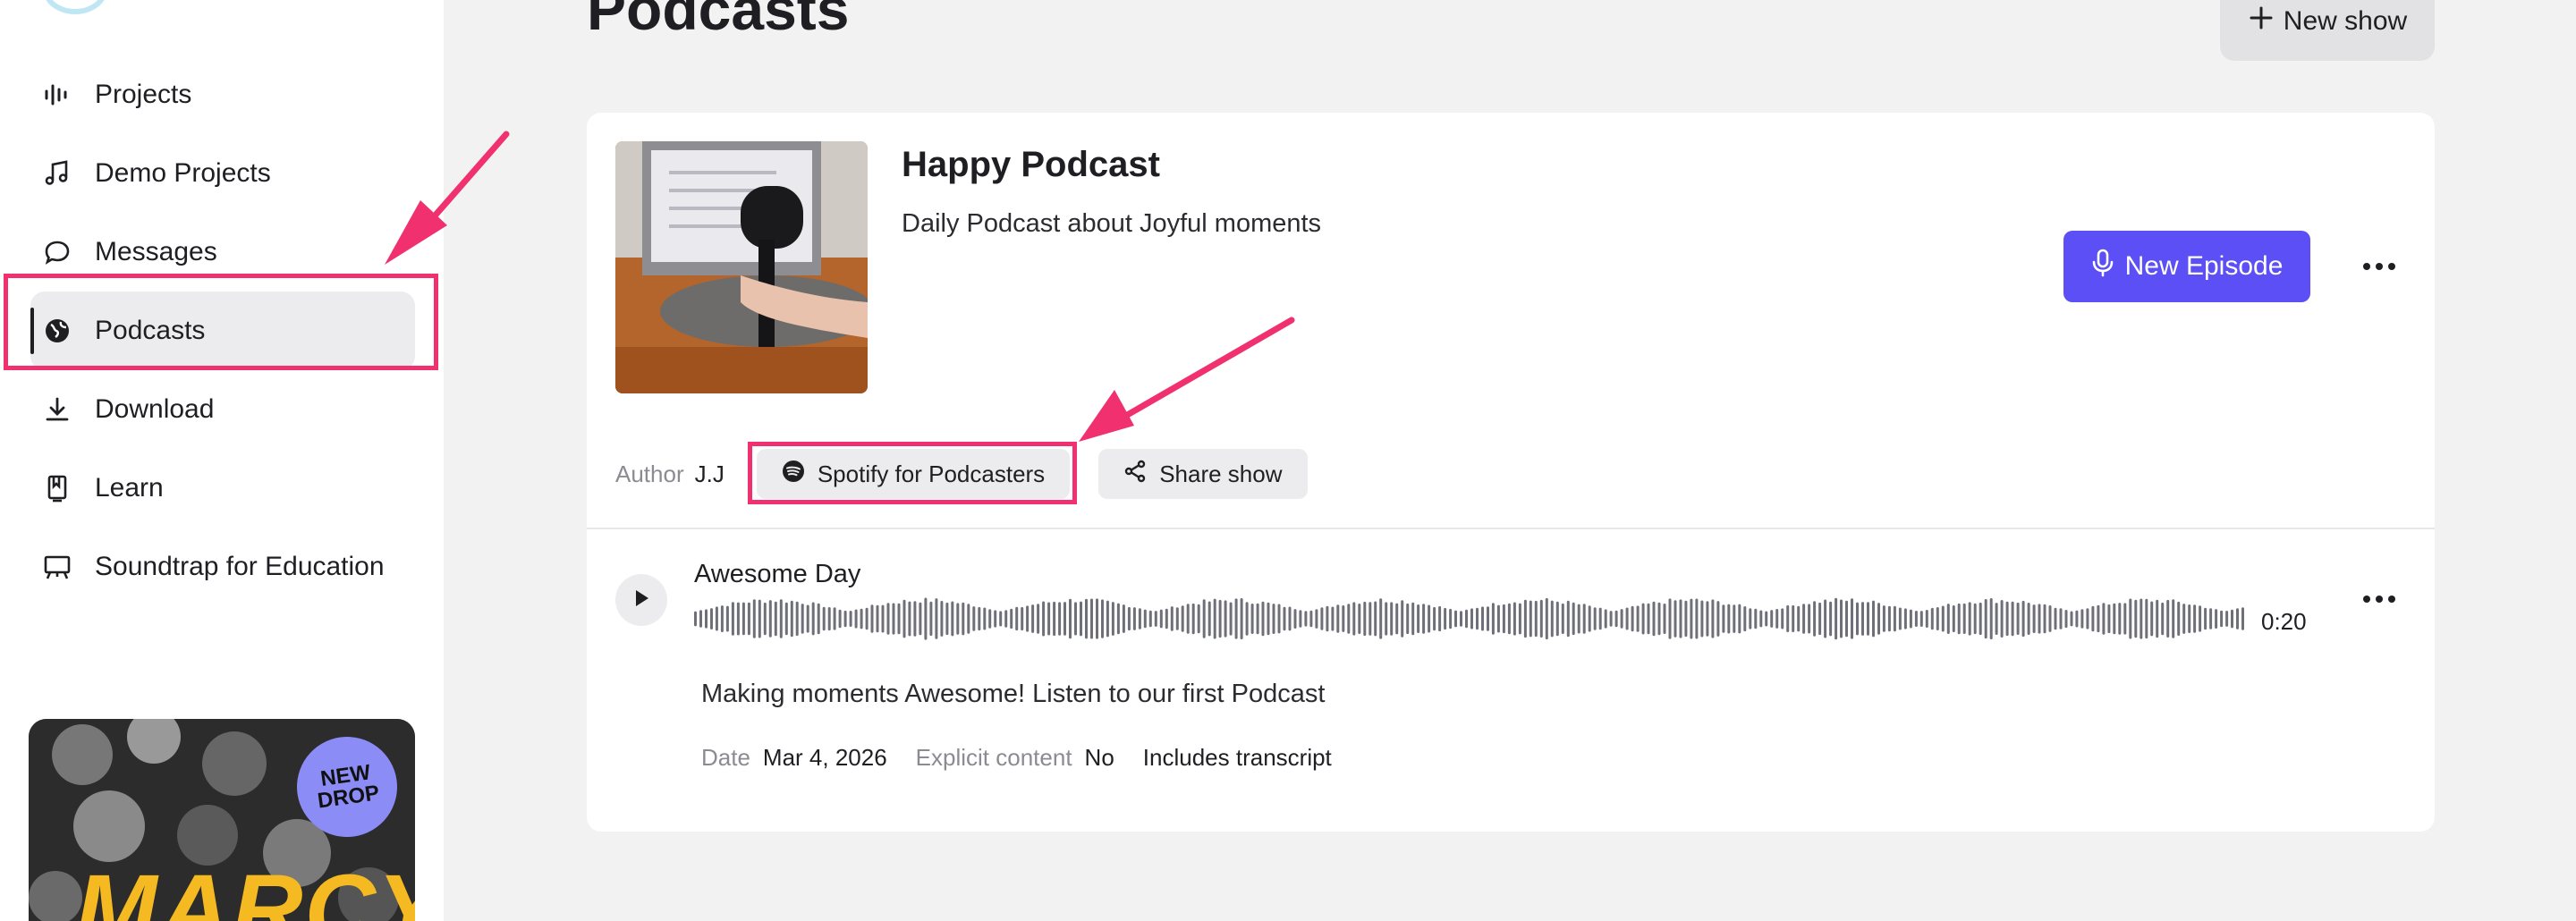  Describe the element at coordinates (155, 409) in the screenshot. I see `sidebar-item-label: Download` at that location.